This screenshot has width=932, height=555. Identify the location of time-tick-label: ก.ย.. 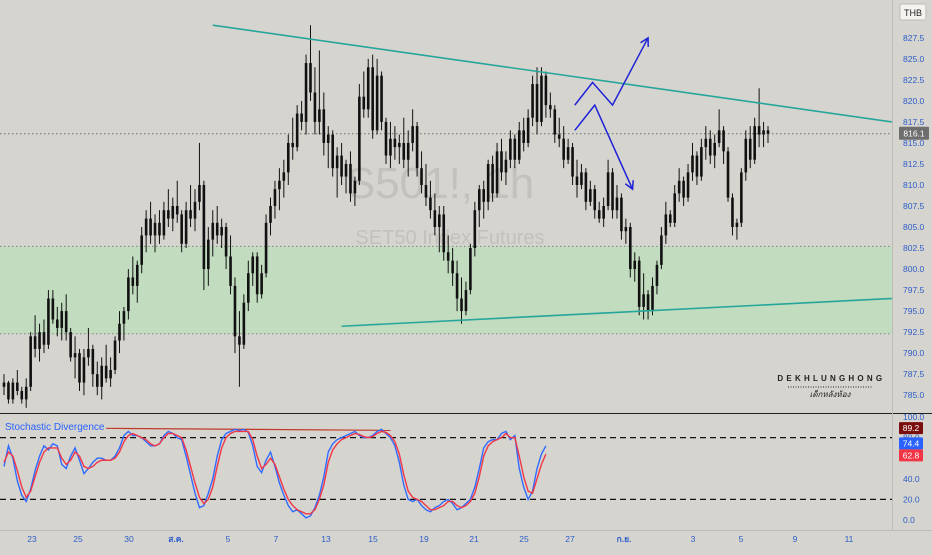
(624, 539).